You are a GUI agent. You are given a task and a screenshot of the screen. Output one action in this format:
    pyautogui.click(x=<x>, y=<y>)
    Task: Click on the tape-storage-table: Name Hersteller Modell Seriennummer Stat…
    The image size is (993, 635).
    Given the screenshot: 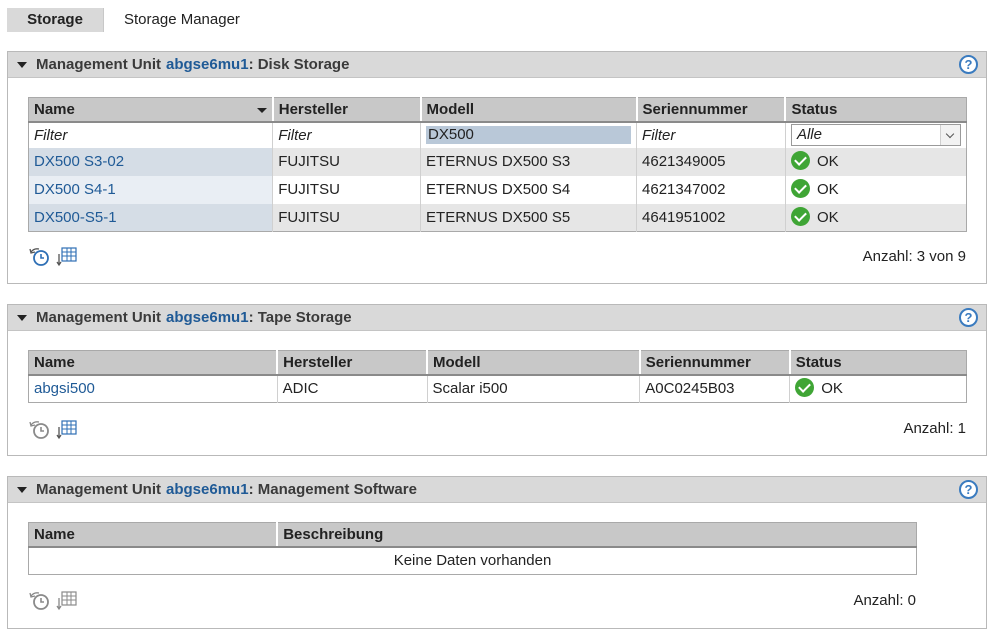 What is the action you would take?
    pyautogui.click(x=497, y=376)
    